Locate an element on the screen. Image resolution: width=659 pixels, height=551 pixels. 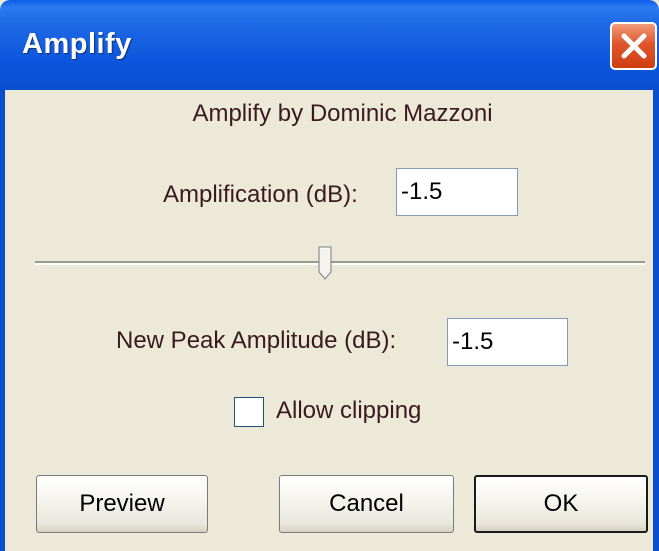
close-button is located at coordinates (633, 46).